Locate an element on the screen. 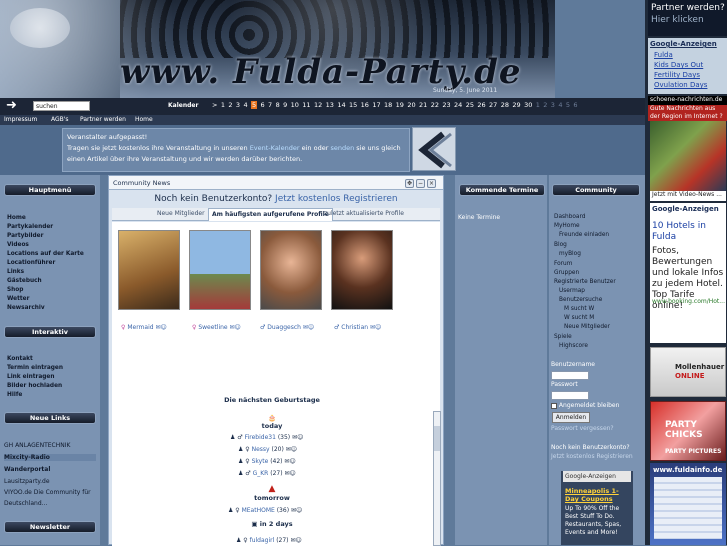 The width and height of the screenshot is (727, 546). search-input is located at coordinates (61, 106).